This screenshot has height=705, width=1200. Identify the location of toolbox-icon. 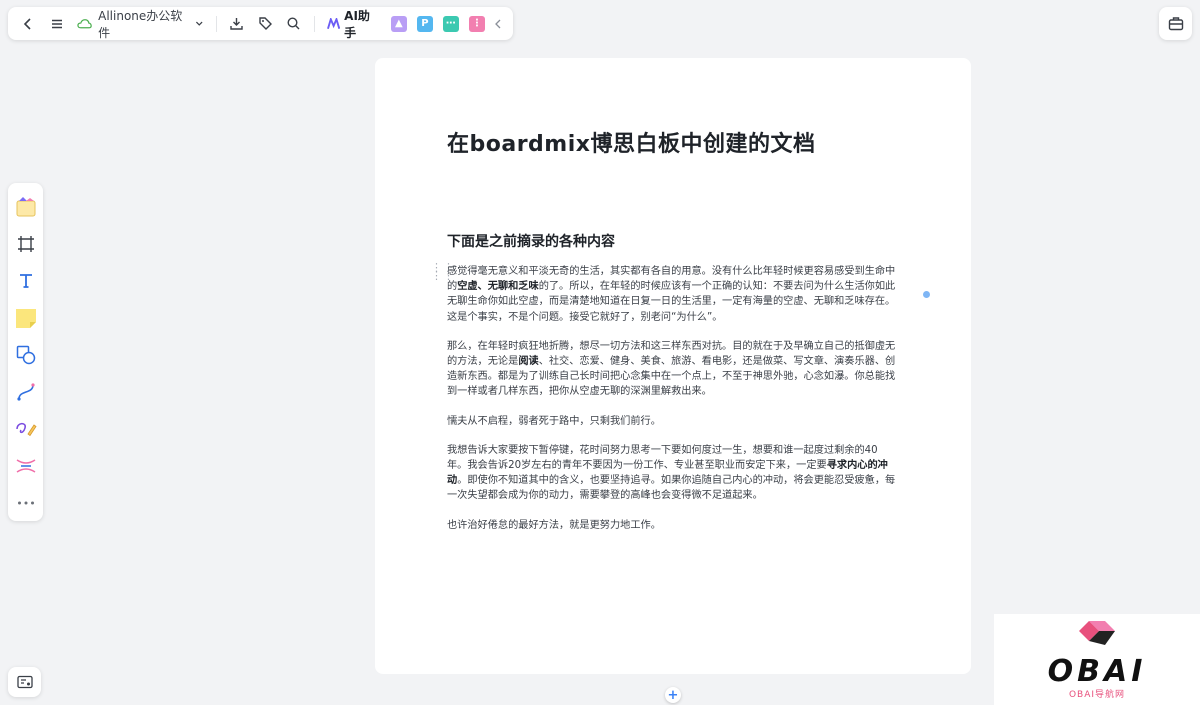
(1175, 24).